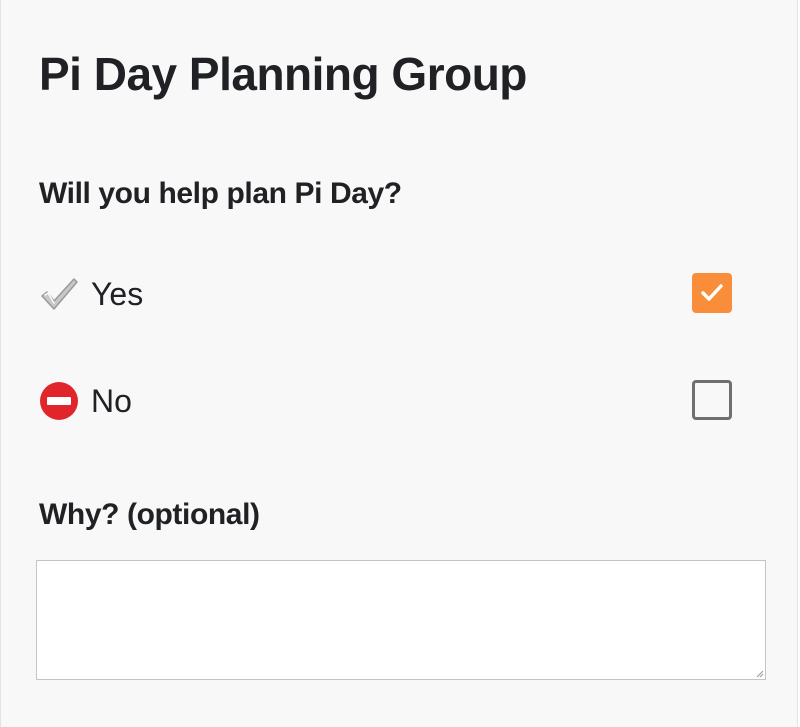  Describe the element at coordinates (117, 294) in the screenshot. I see `option-yes-label: Yes` at that location.